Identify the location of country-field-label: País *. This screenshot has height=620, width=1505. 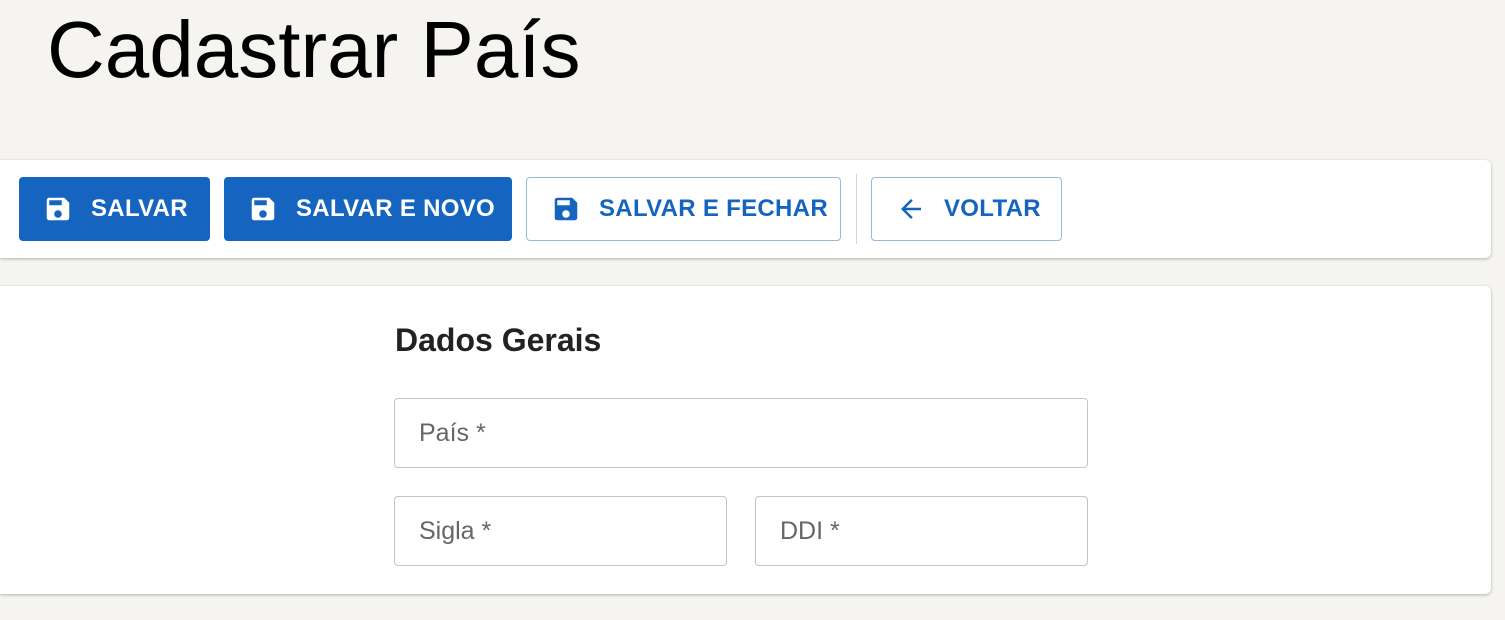
(452, 432).